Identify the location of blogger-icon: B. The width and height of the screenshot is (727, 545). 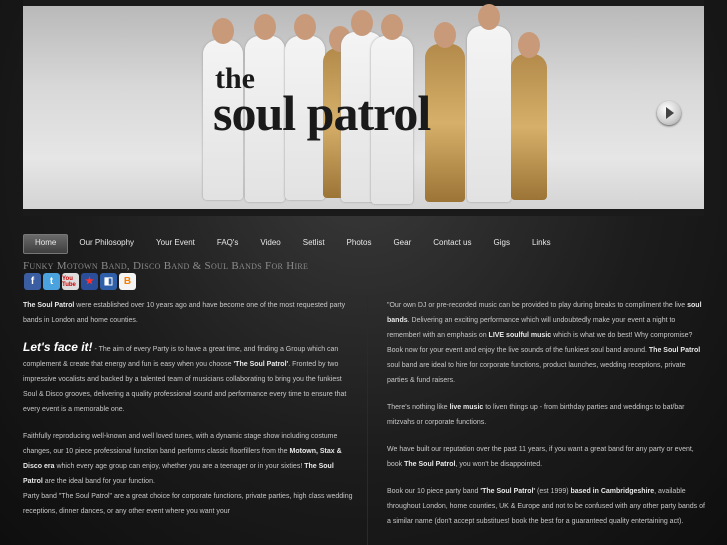
(127, 281).